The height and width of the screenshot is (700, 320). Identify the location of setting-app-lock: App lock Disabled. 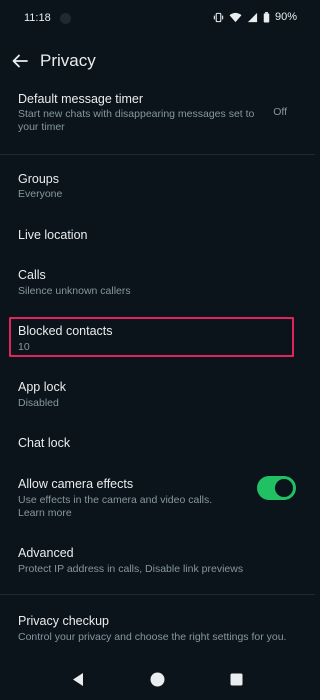
(157, 395).